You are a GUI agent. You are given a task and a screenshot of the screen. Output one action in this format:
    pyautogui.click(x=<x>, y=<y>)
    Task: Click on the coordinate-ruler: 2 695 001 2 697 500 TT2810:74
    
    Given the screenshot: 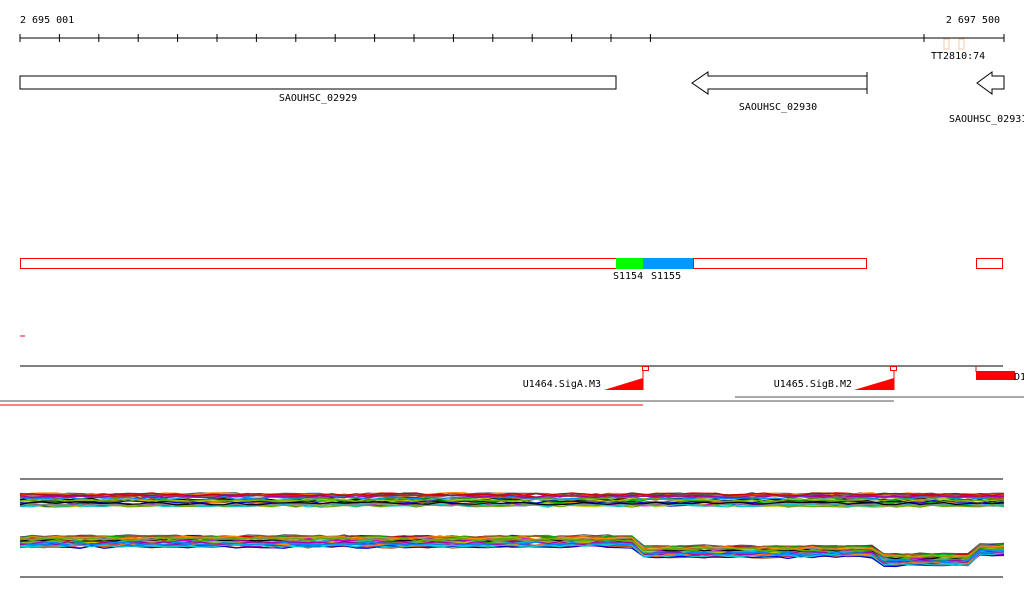 What is the action you would take?
    pyautogui.click(x=512, y=38)
    